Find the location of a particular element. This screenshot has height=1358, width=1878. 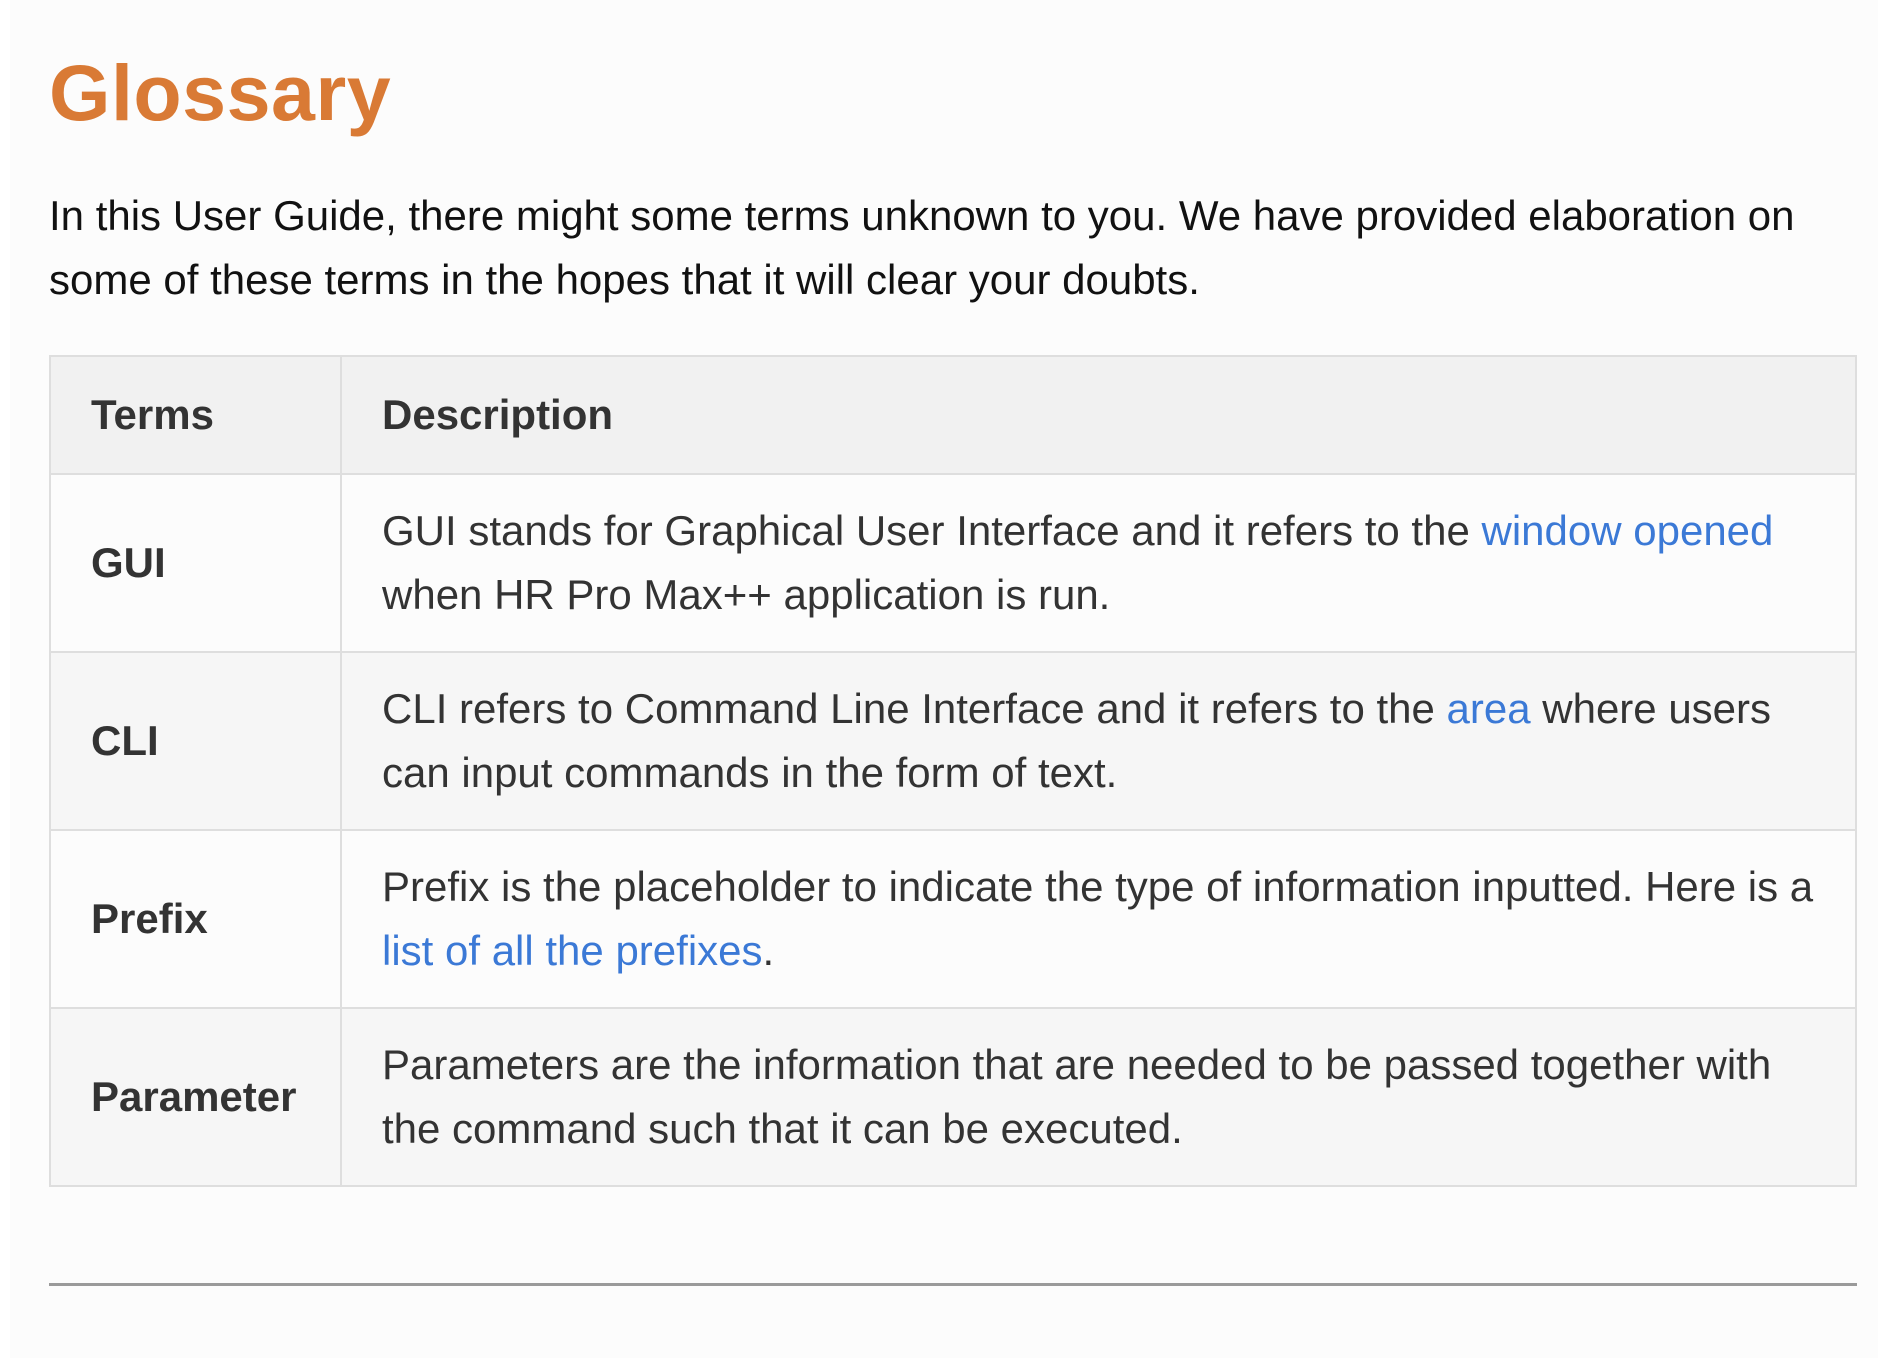

term-cell: GUI is located at coordinates (195, 563).